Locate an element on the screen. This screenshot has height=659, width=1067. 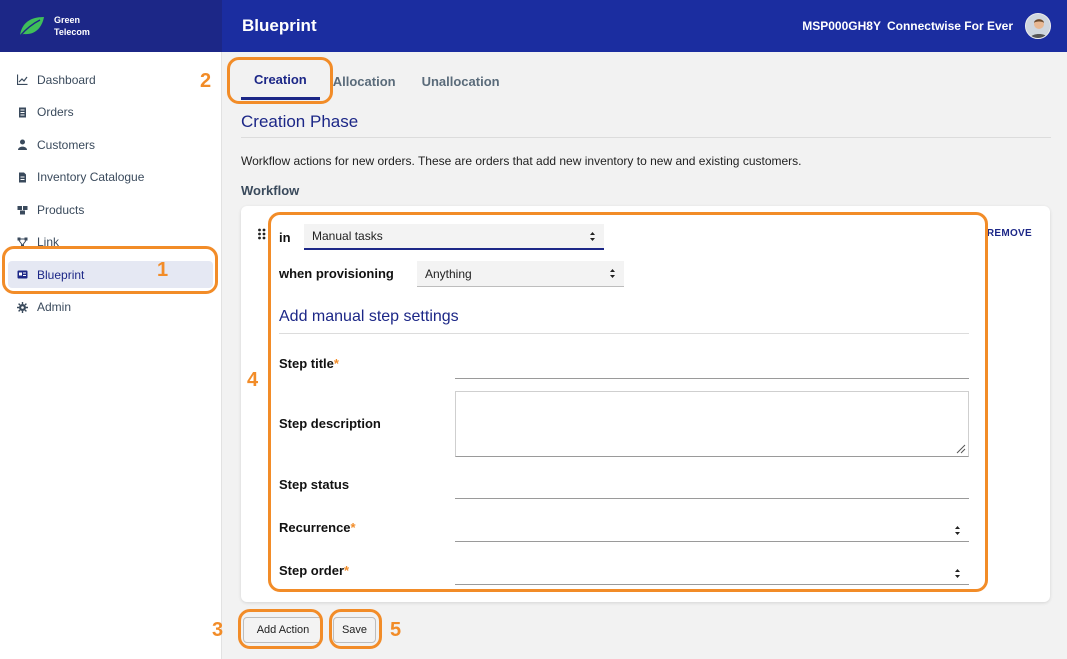
sidebar-item-inventory-catalogue: Inventory Catalogue is located at coordinates (110, 177).